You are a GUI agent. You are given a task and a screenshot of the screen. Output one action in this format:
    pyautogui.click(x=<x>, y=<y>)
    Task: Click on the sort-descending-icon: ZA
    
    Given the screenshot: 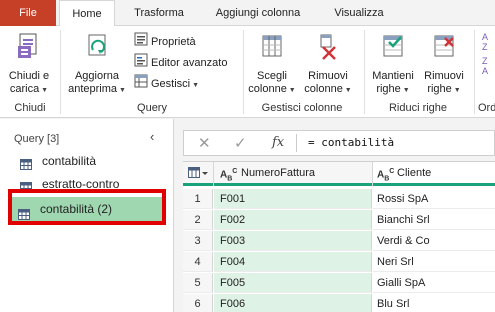 What is the action you would take?
    pyautogui.click(x=485, y=65)
    